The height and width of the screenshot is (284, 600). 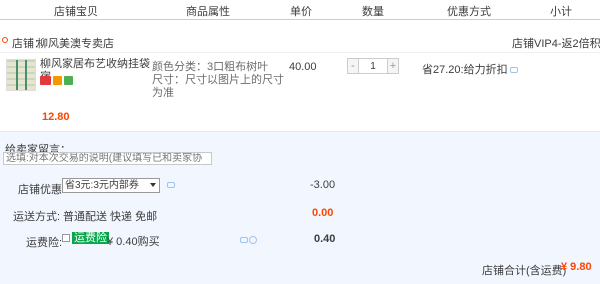 What do you see at coordinates (102, 185) in the screenshot?
I see `coupon-selected-value: 省3元:3元内部券` at bounding box center [102, 185].